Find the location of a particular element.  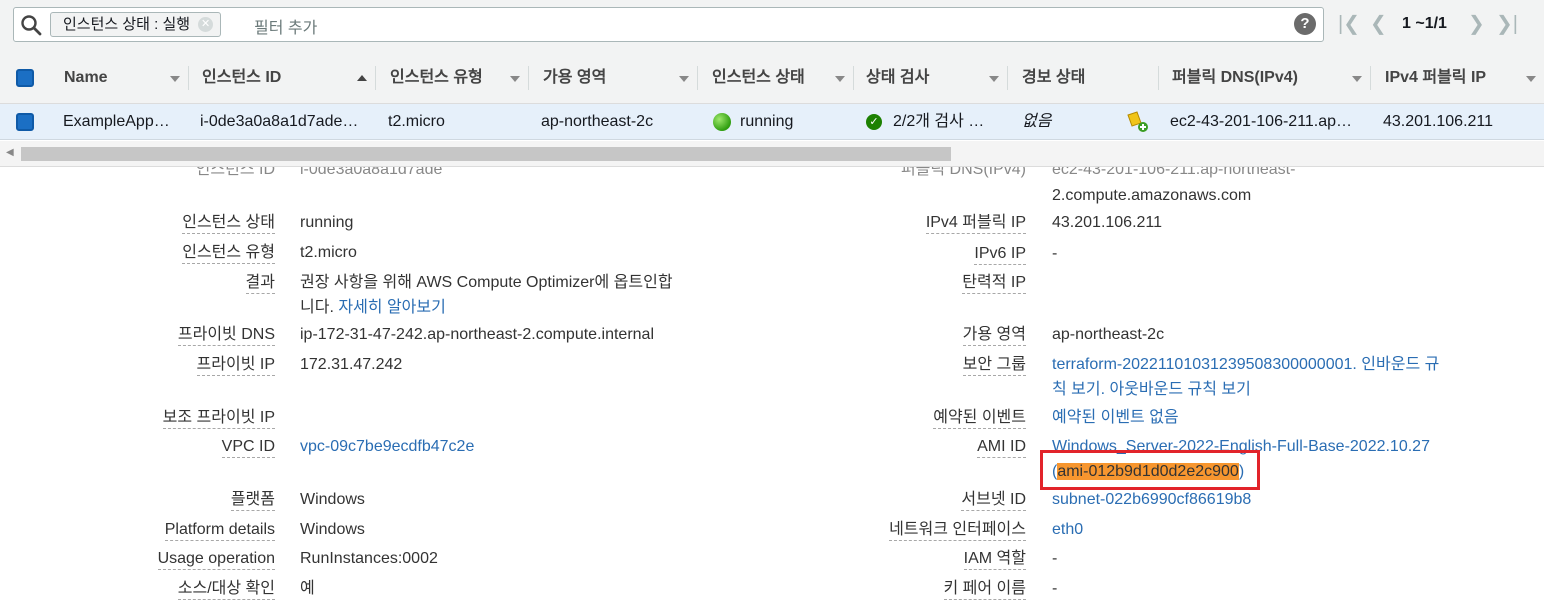

add-alarm-icon is located at coordinates (1137, 122).